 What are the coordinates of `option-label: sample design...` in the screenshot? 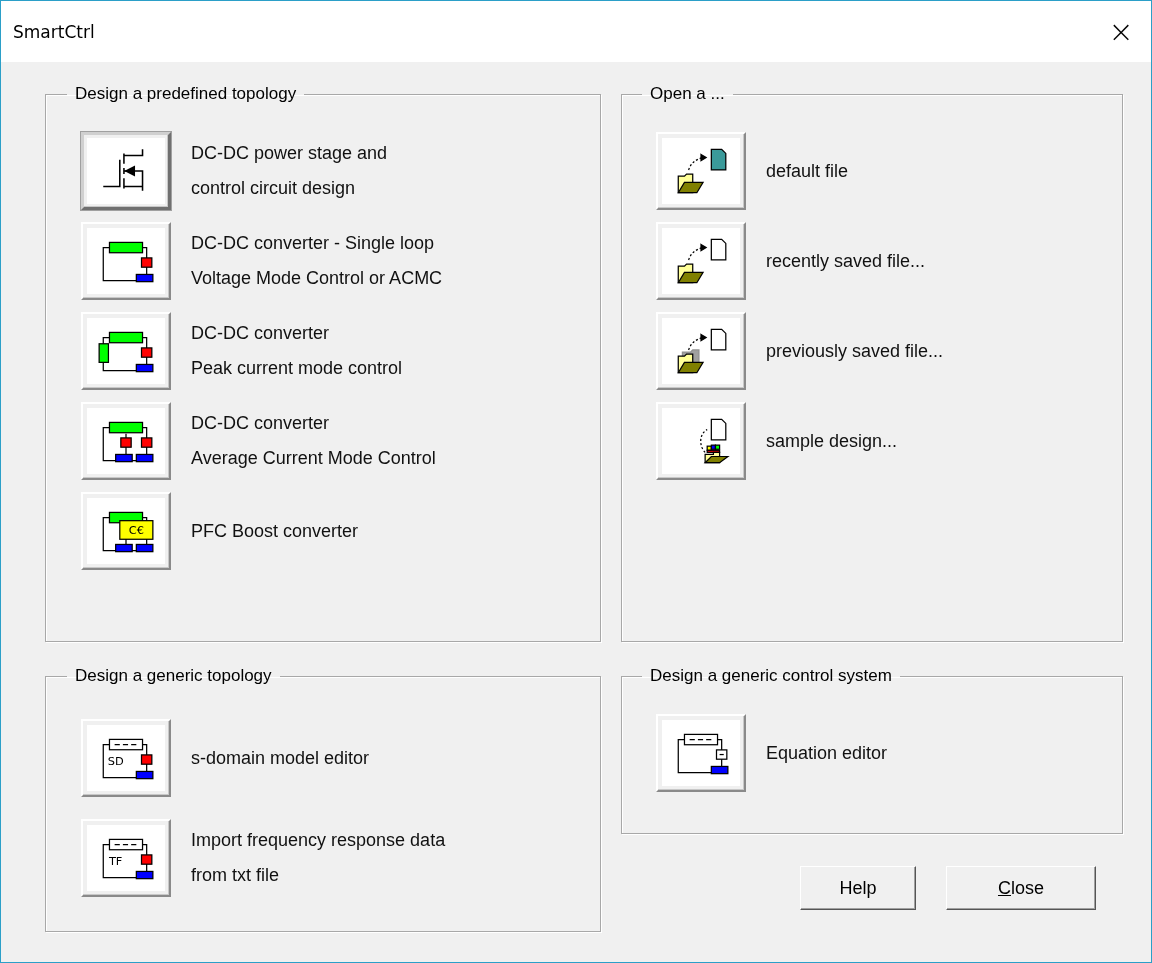 It's located at (832, 441).